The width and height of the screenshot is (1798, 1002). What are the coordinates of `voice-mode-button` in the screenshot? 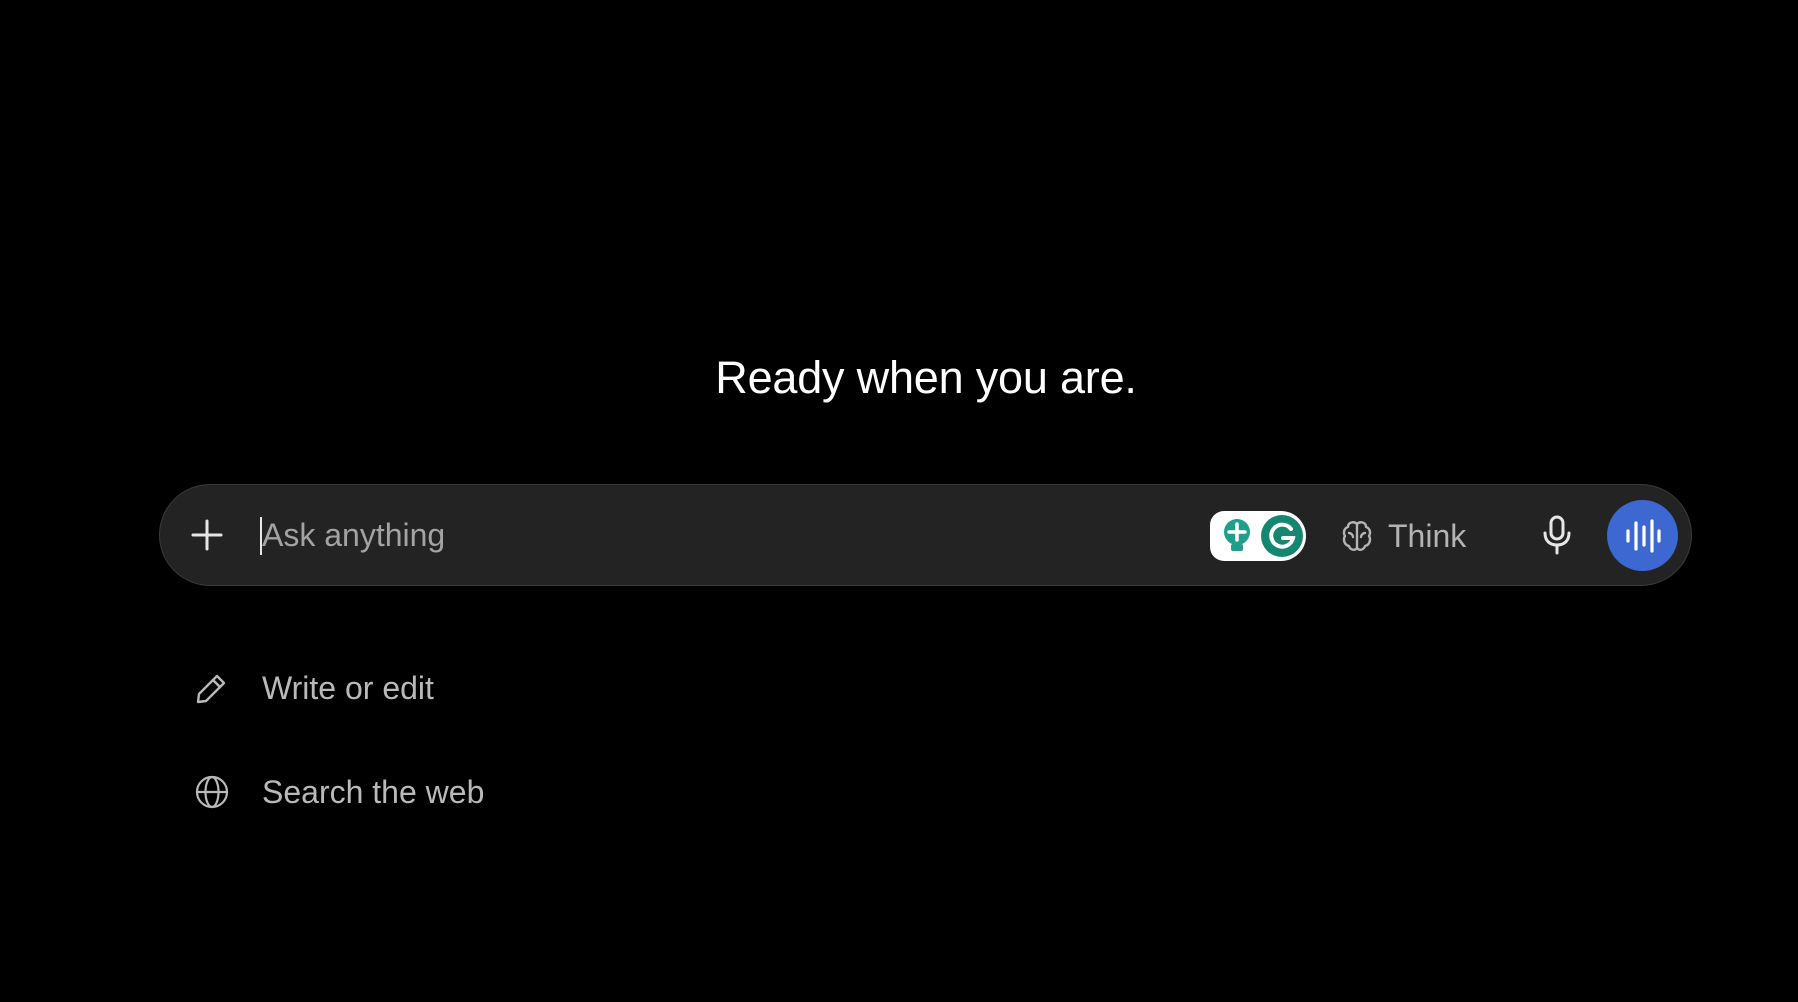 It's located at (1642, 535).